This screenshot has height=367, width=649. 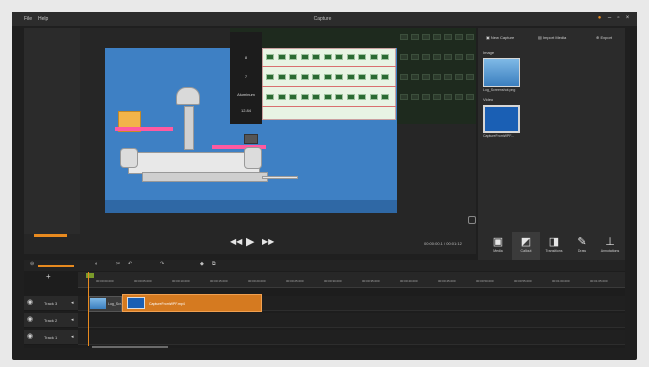 What do you see at coordinates (599, 18) in the screenshot?
I see `settings-icon: ●` at bounding box center [599, 18].